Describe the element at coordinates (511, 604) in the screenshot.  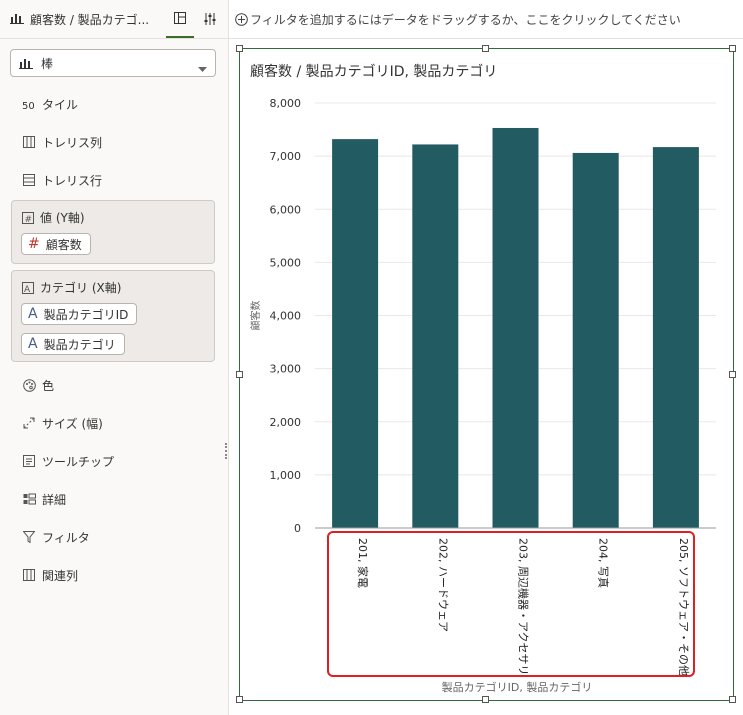
I see `category-labels-highlight` at that location.